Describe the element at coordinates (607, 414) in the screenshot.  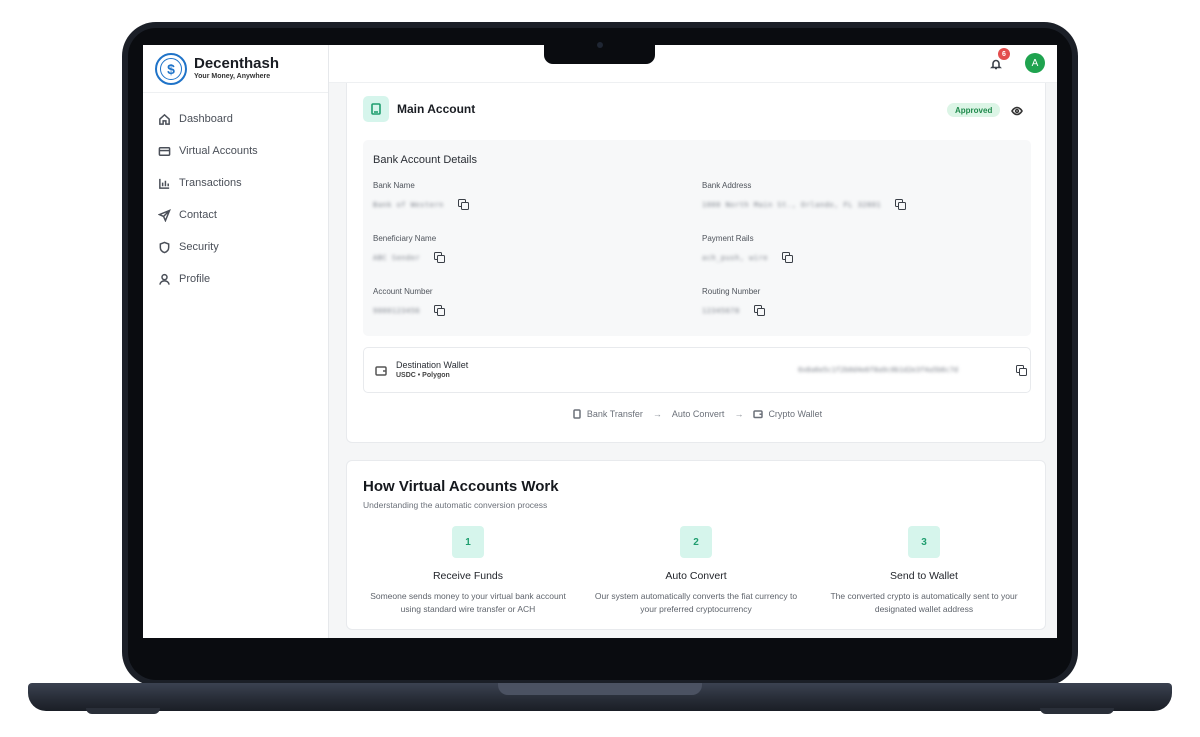
I see `flow-step-bank: Bank Transfer` at that location.